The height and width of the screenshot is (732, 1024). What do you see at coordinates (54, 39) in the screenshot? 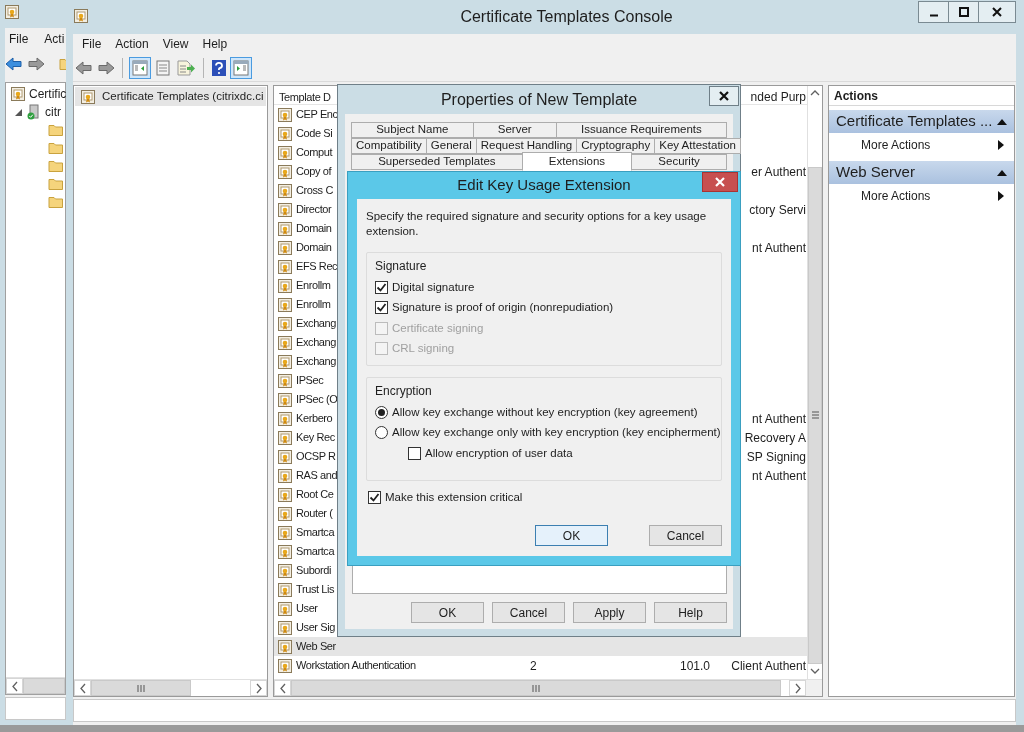
I see `menu-item: Acti` at bounding box center [54, 39].